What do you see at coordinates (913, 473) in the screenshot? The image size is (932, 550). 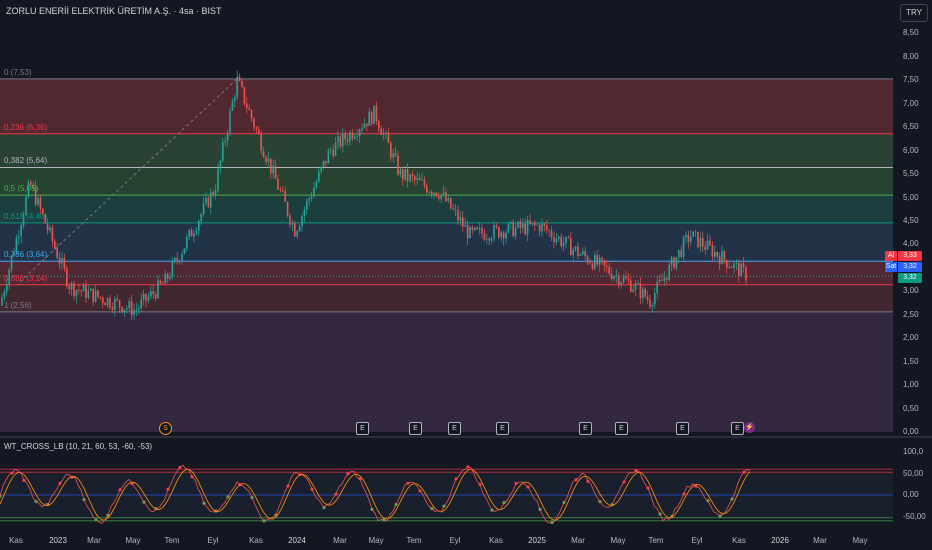 I see `indicator-tick-label: 50,00` at bounding box center [913, 473].